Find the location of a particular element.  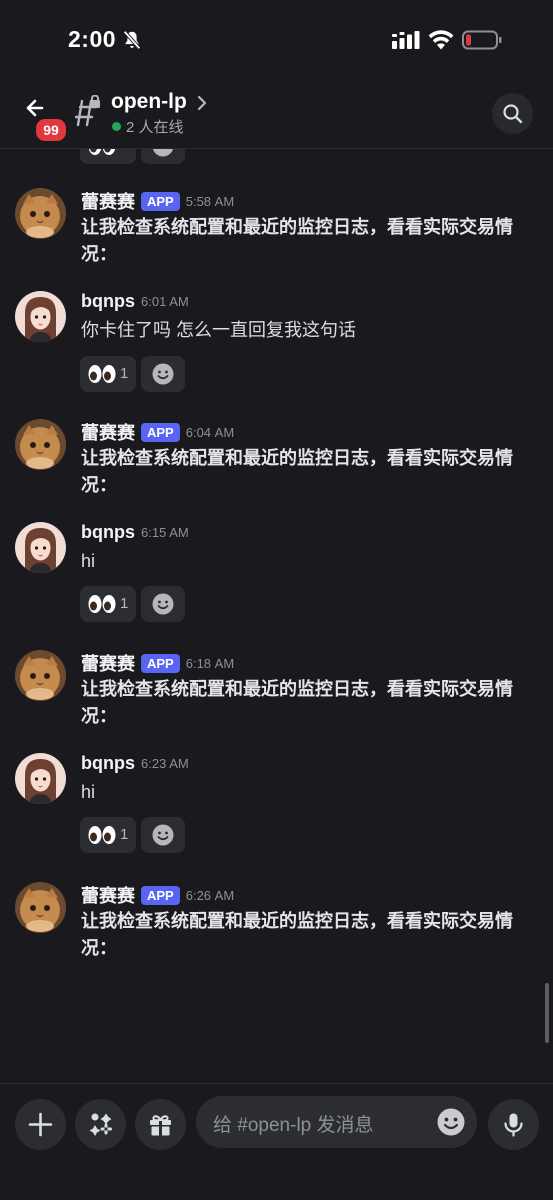

message-header: bqnps 6:01 AM is located at coordinates (135, 303).